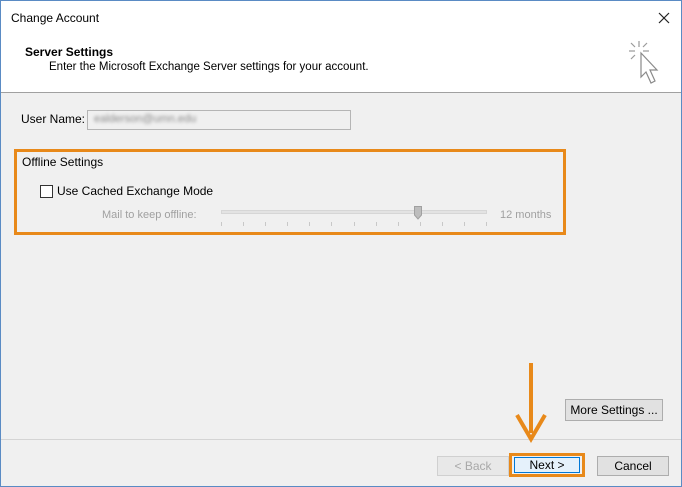  I want to click on keep-offline-label: Mail to keep offline:, so click(149, 215).